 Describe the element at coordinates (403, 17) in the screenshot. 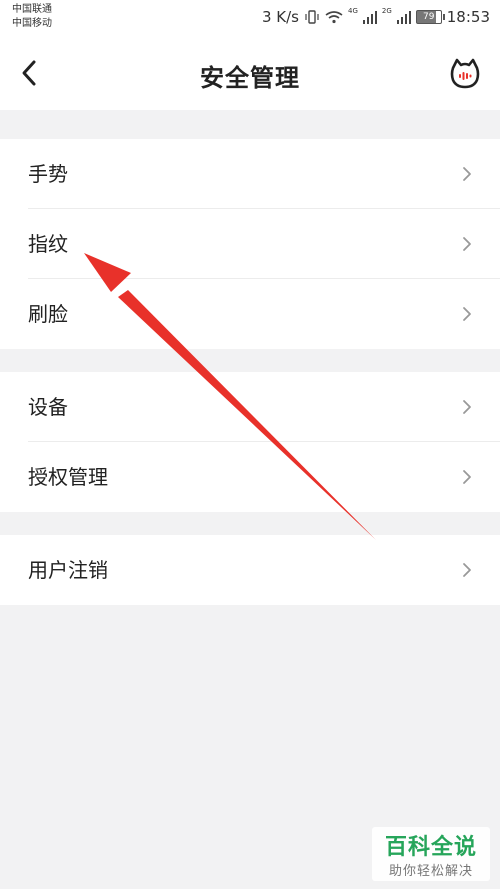

I see `signal-2-icon` at that location.